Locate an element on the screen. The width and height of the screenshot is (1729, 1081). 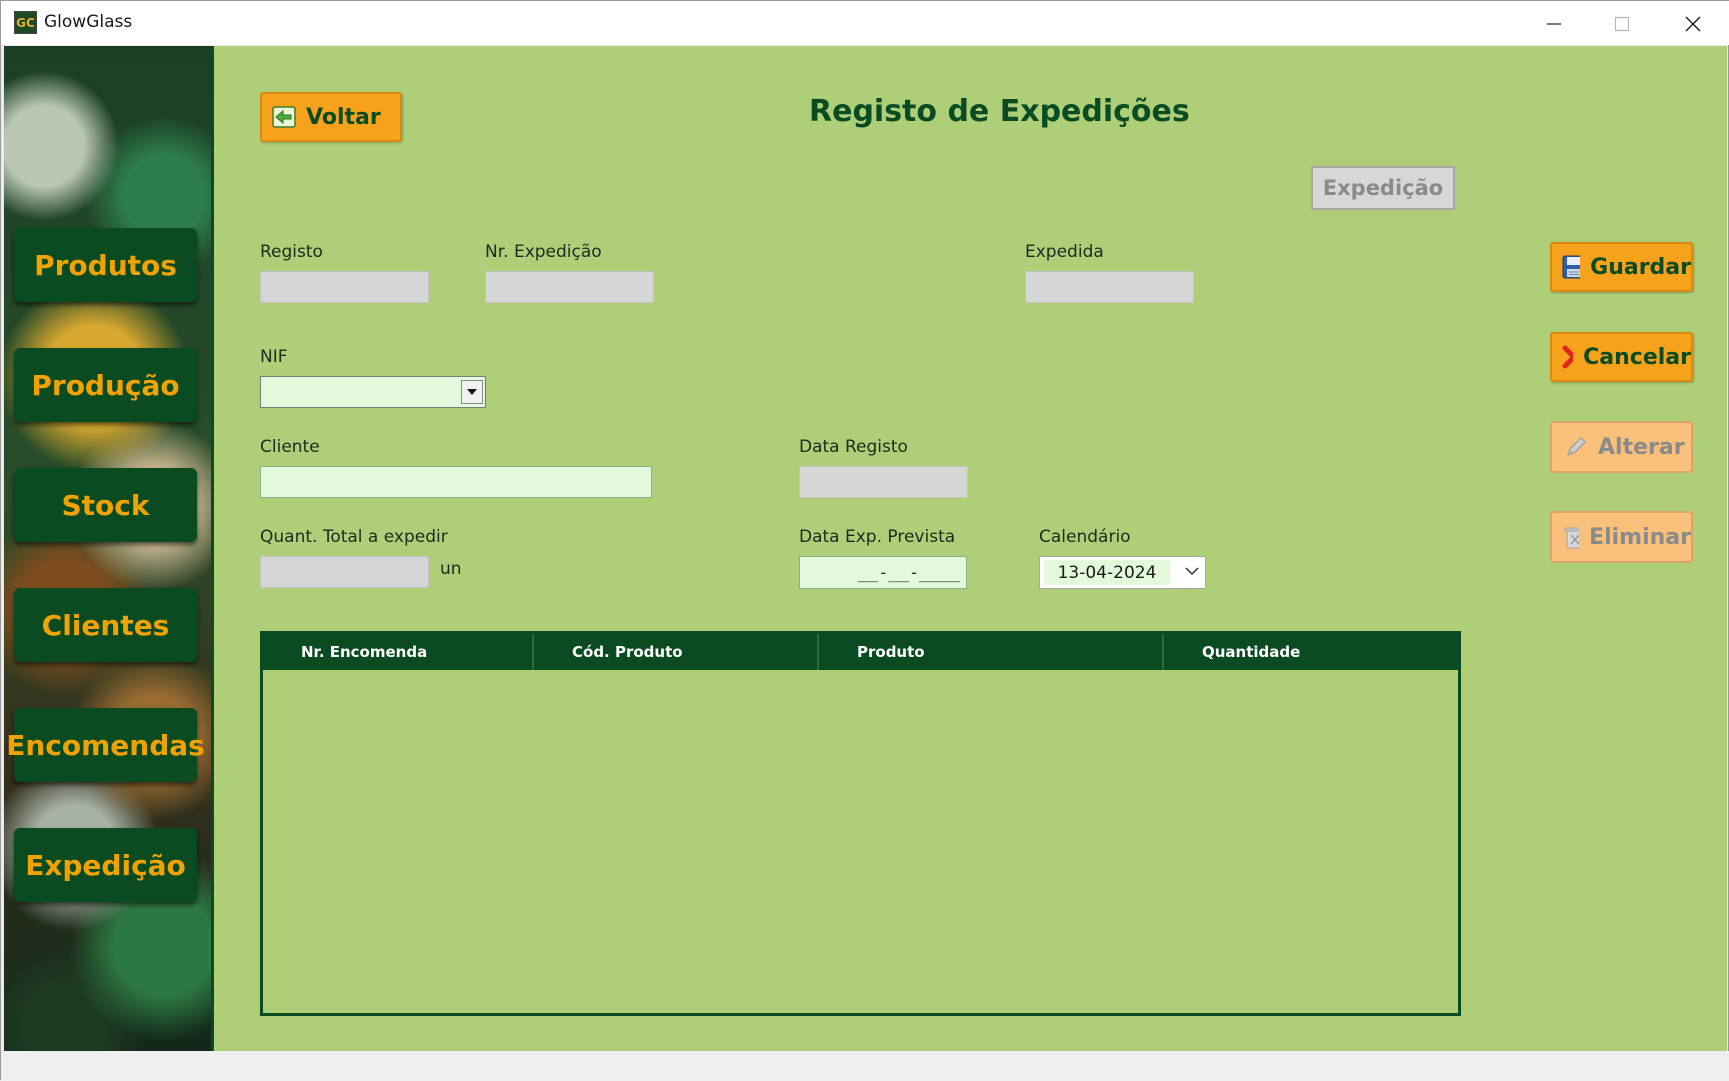
title-bar: GC GlowGlass is located at coordinates (865, 23).